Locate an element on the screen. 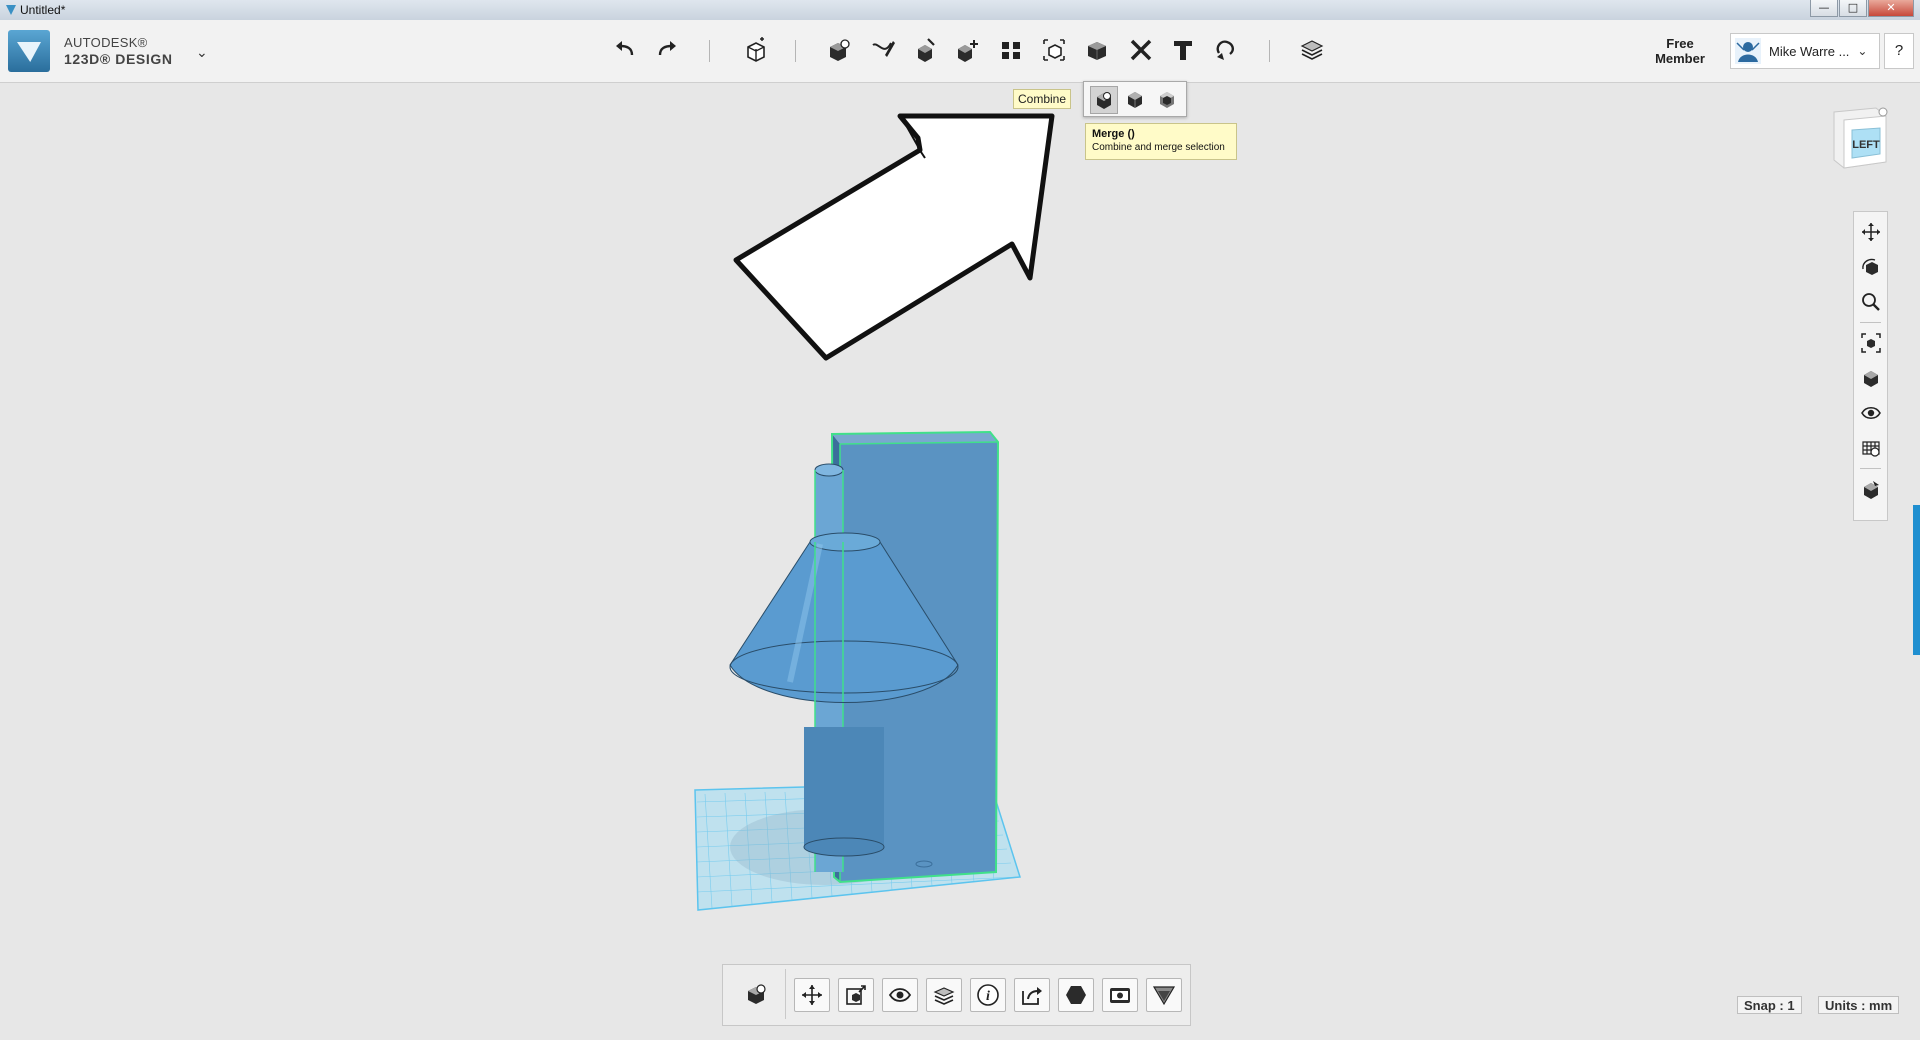 The image size is (1920, 1040). move-button is located at coordinates (812, 995).